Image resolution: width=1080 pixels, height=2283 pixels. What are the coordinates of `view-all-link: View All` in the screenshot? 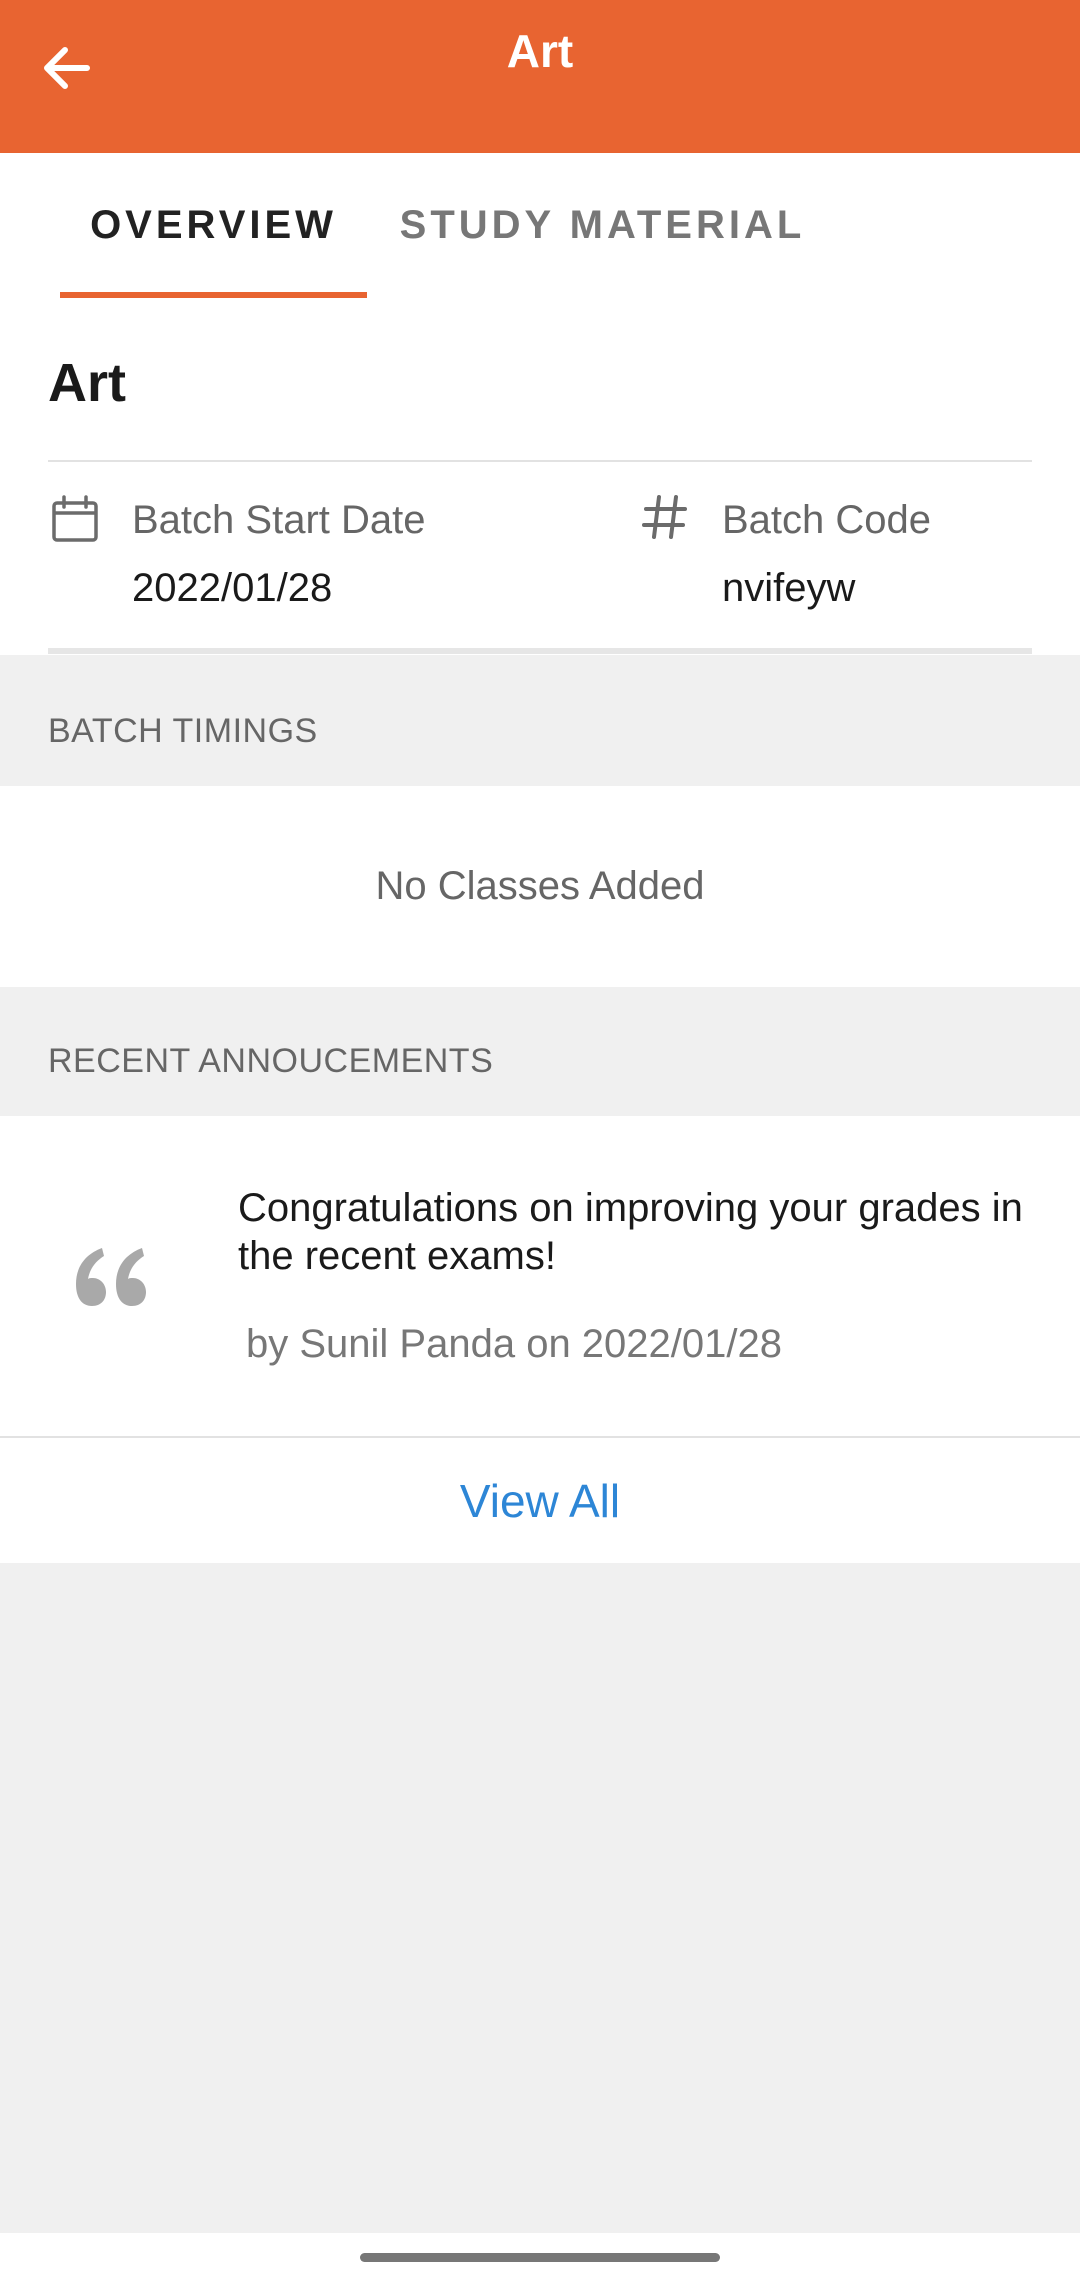 It's located at (540, 1500).